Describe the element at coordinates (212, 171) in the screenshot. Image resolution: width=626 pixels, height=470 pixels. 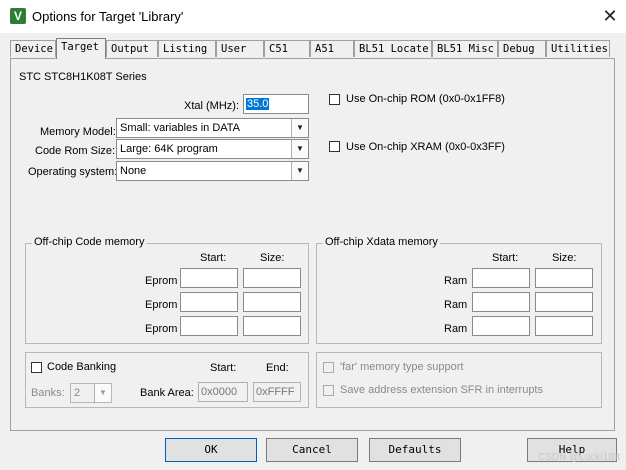
I see `os-select: None ▼` at that location.